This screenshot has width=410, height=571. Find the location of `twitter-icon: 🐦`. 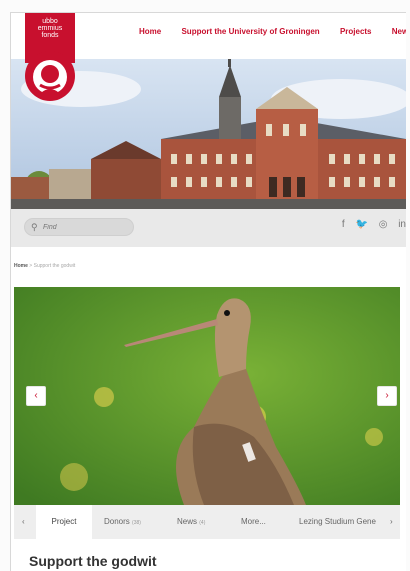

twitter-icon: 🐦 is located at coordinates (361, 224).